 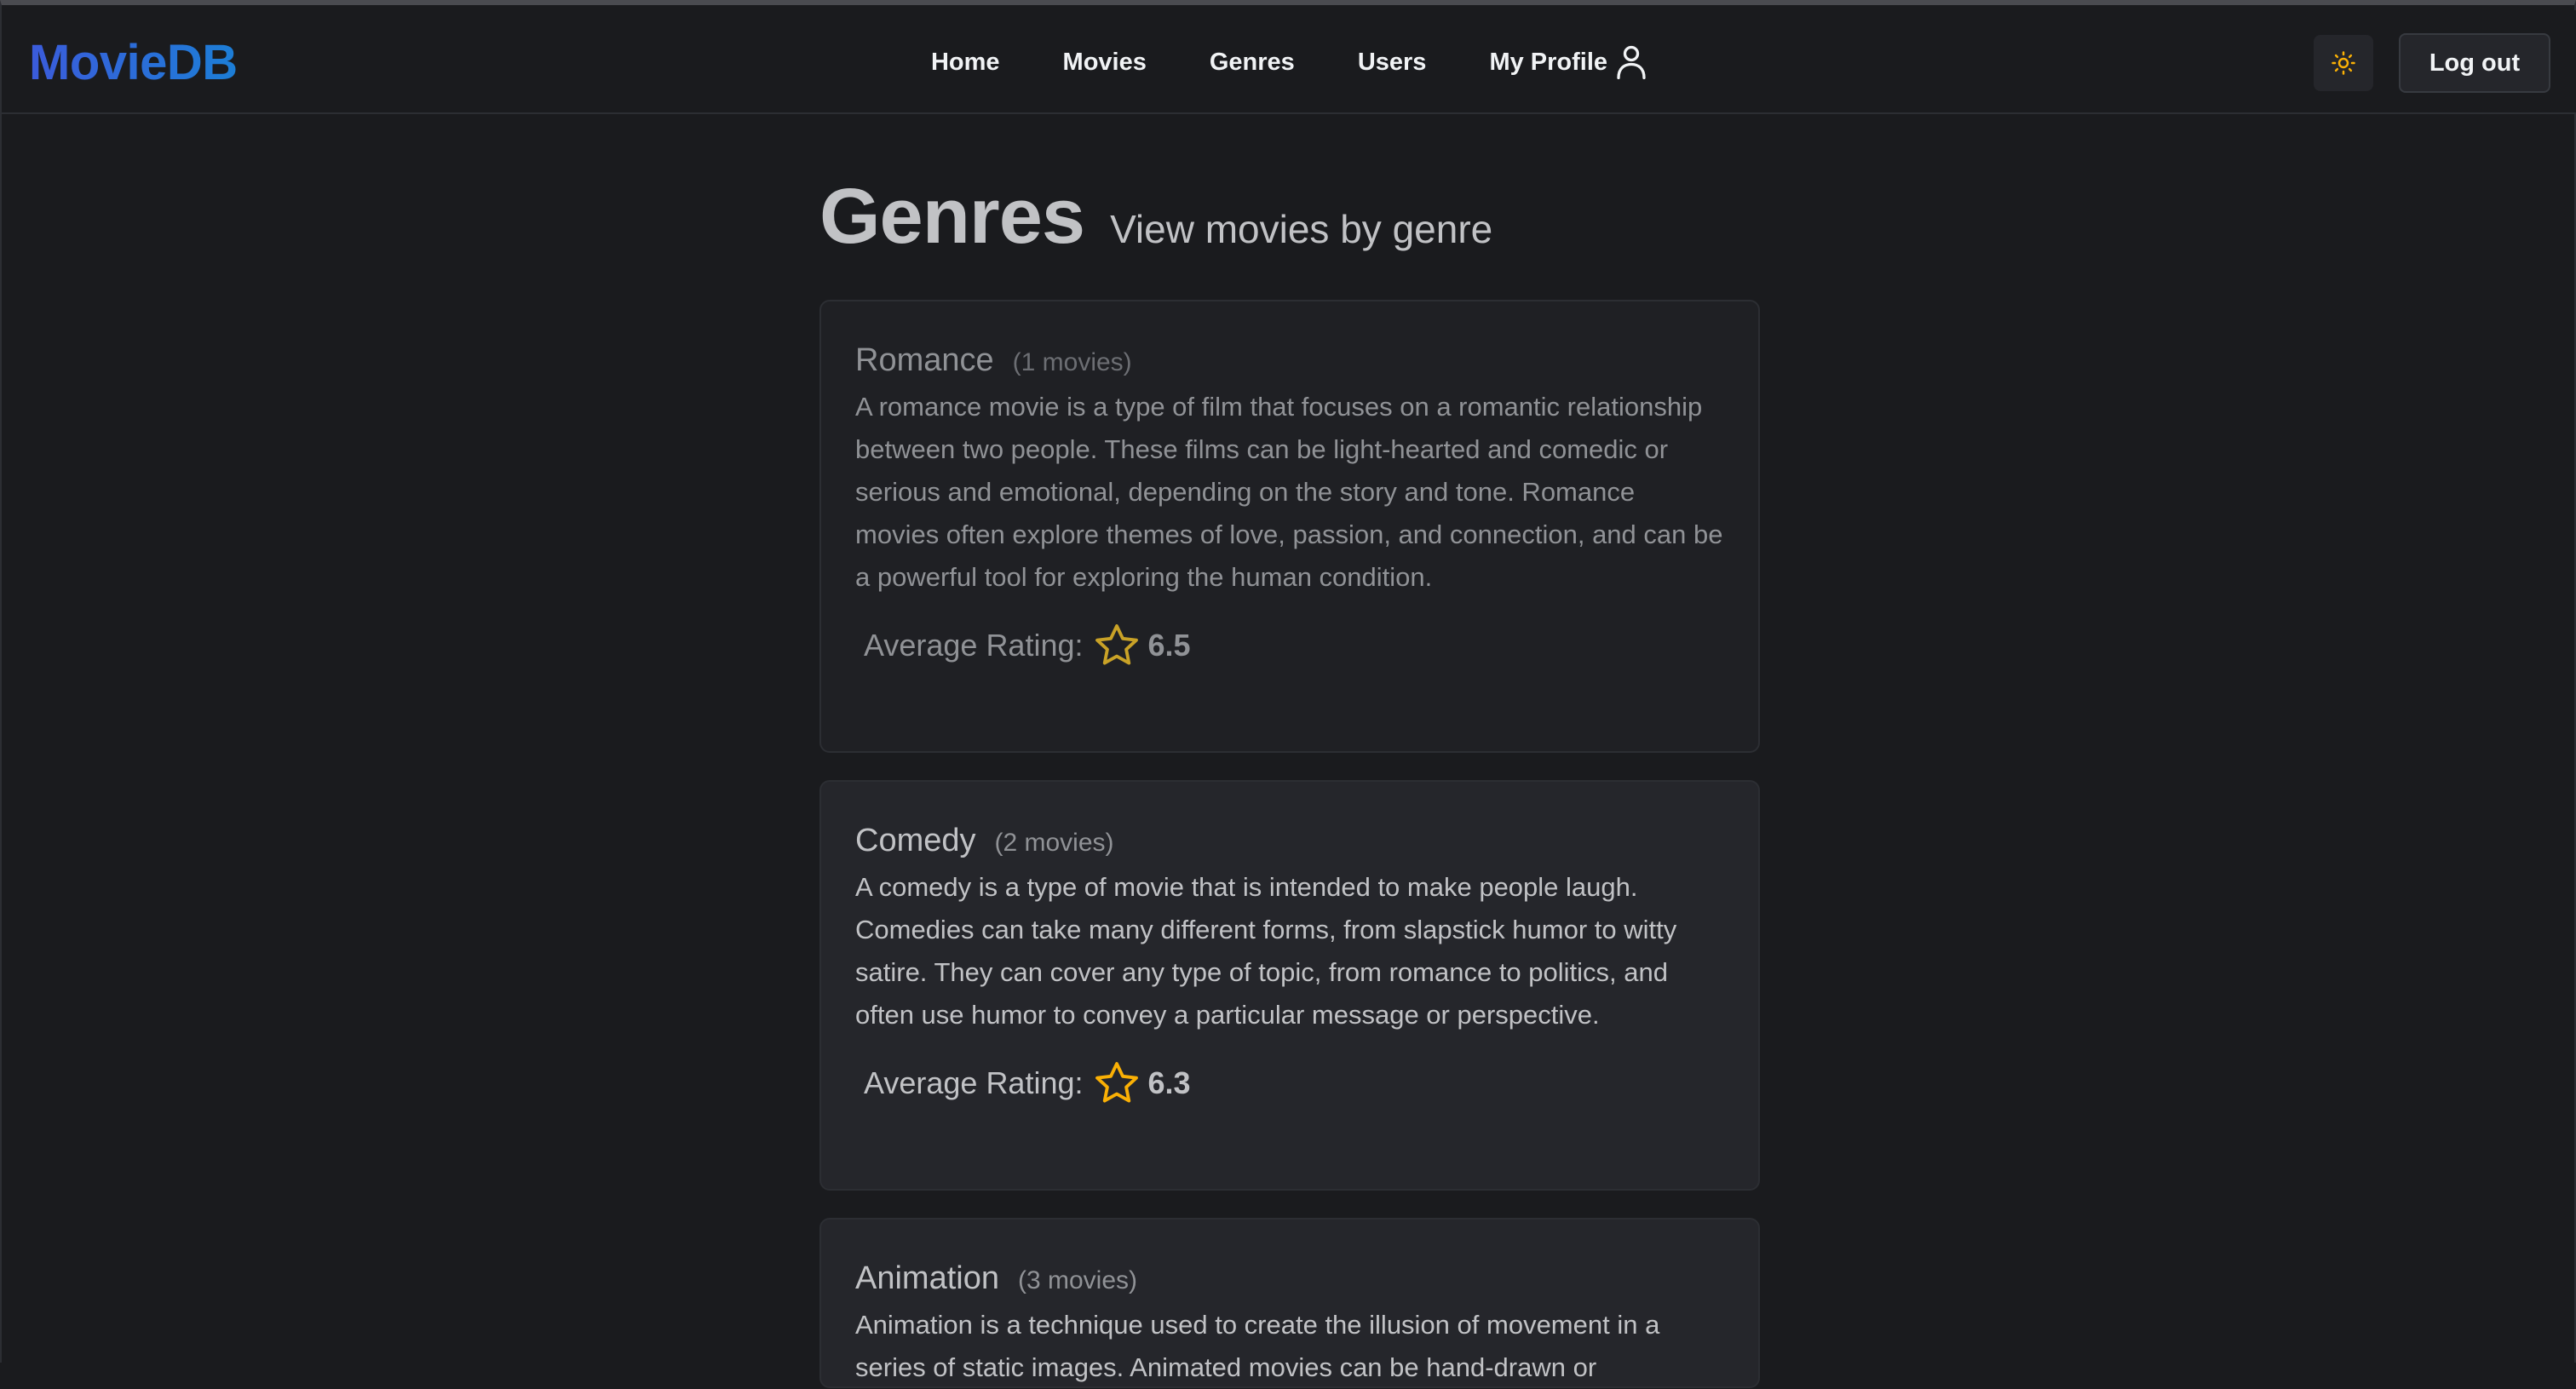 I want to click on genre-card-header: Romance (1 movies), so click(x=1289, y=360).